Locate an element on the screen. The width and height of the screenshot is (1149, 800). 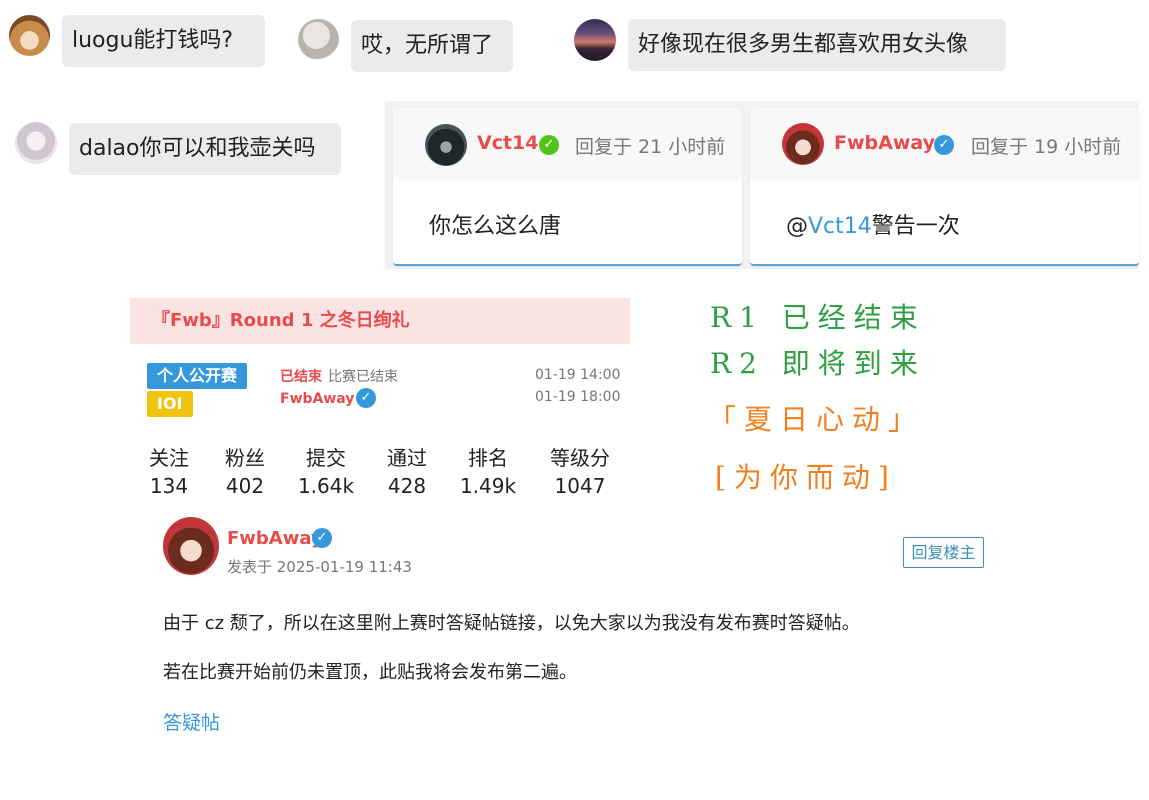
chat-message-text: luogu能打钱吗? is located at coordinates (153, 40).